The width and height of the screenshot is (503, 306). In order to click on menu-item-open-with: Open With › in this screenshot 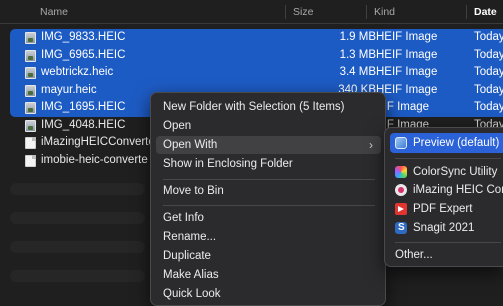, I will do `click(268, 145)`.